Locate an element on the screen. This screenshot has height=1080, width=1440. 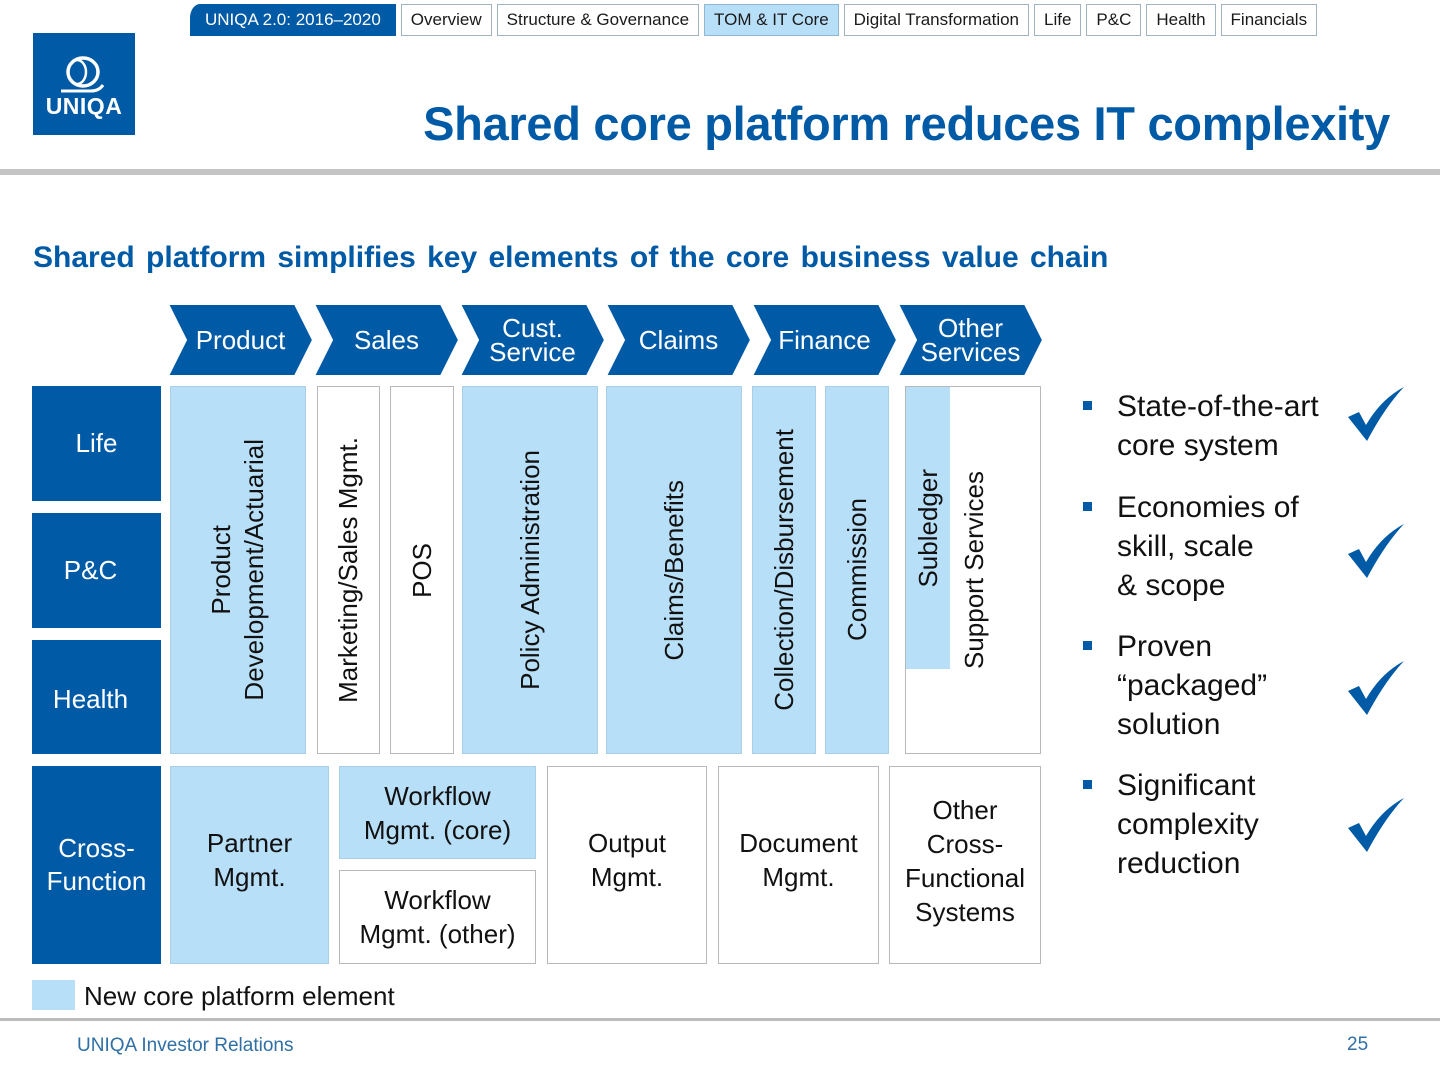
element-claims-benefits: Claims/Benefits is located at coordinates (674, 570).